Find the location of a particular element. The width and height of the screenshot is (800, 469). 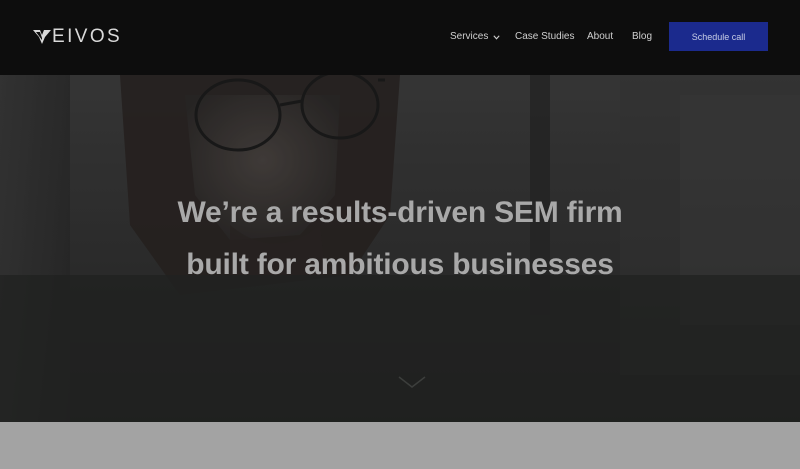

nav-item-blog: Blog is located at coordinates (642, 37).